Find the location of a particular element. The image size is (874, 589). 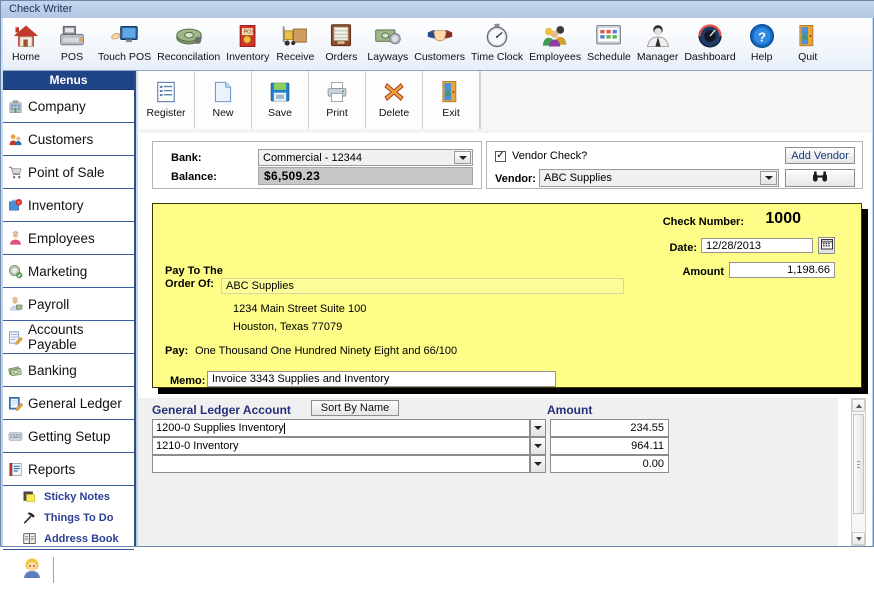

document-toolbar: Register New Save Print Delete Exit is located at coordinates (505, 102).